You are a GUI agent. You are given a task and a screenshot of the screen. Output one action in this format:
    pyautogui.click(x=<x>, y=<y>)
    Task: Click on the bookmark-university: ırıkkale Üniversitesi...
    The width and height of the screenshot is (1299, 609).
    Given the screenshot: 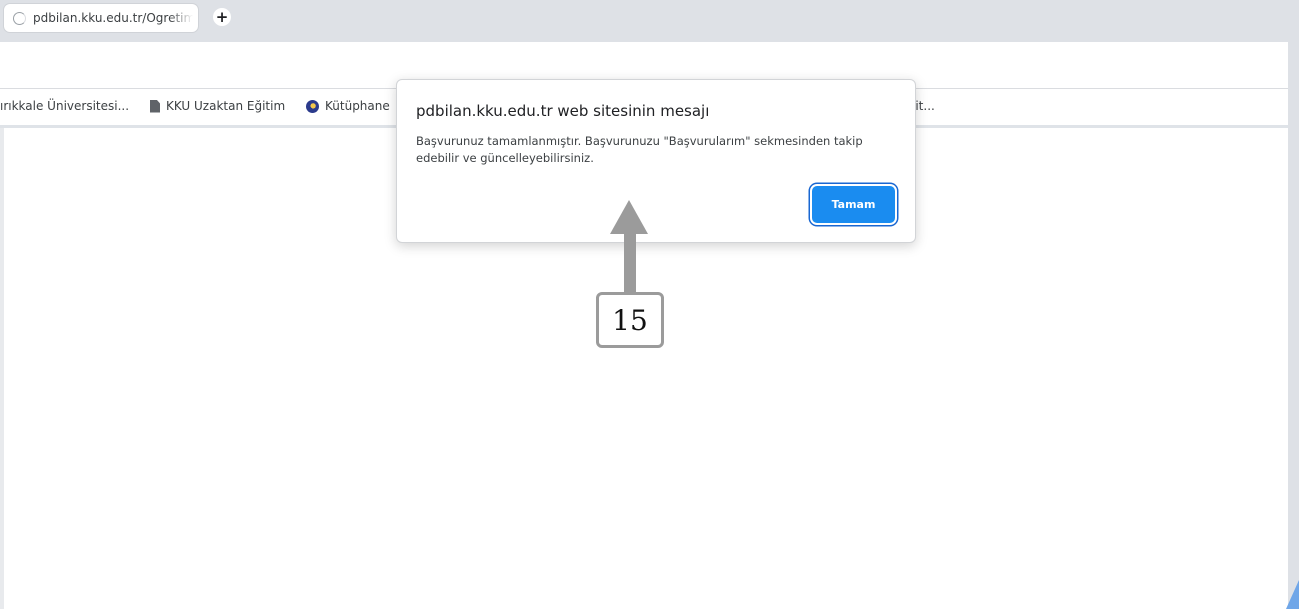 What is the action you would take?
    pyautogui.click(x=64, y=106)
    